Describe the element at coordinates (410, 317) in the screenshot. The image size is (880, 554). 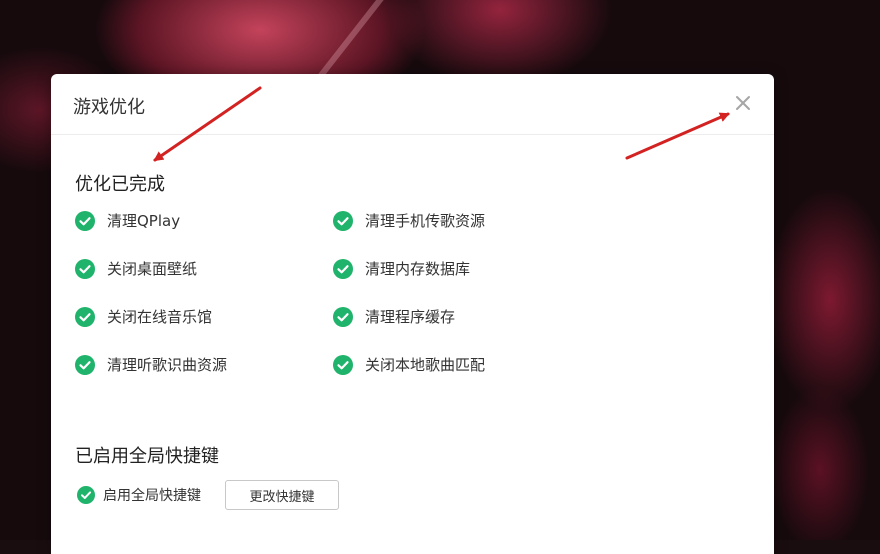
I see `item-label: 清理程序缓存` at that location.